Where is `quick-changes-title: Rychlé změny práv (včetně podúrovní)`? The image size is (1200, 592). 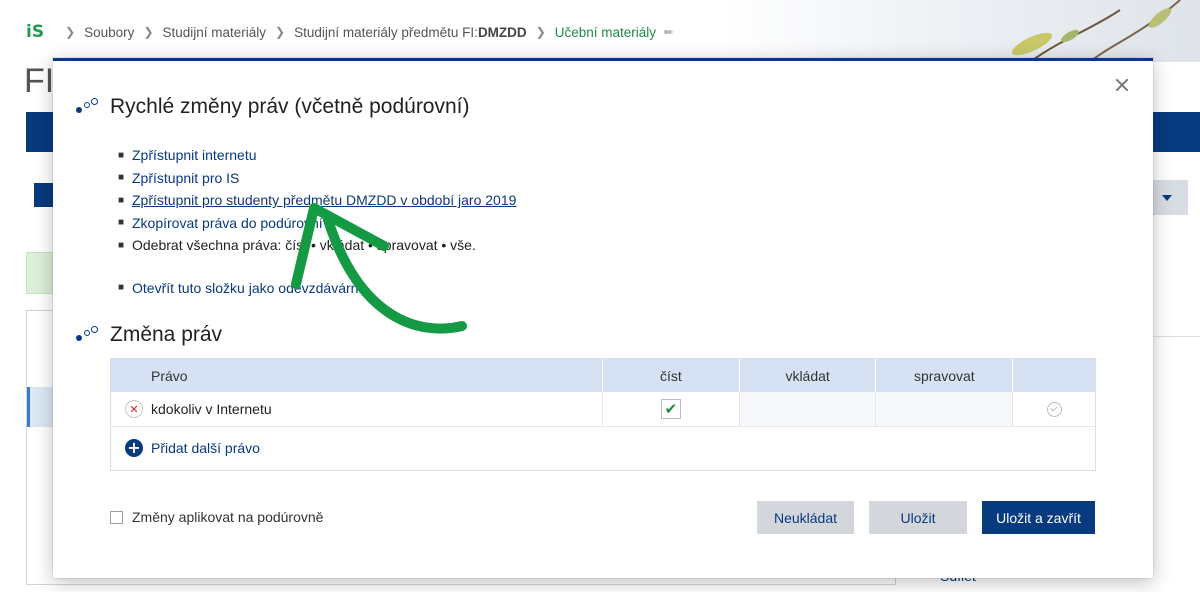 quick-changes-title: Rychlé změny práv (včetně podúrovní) is located at coordinates (290, 106).